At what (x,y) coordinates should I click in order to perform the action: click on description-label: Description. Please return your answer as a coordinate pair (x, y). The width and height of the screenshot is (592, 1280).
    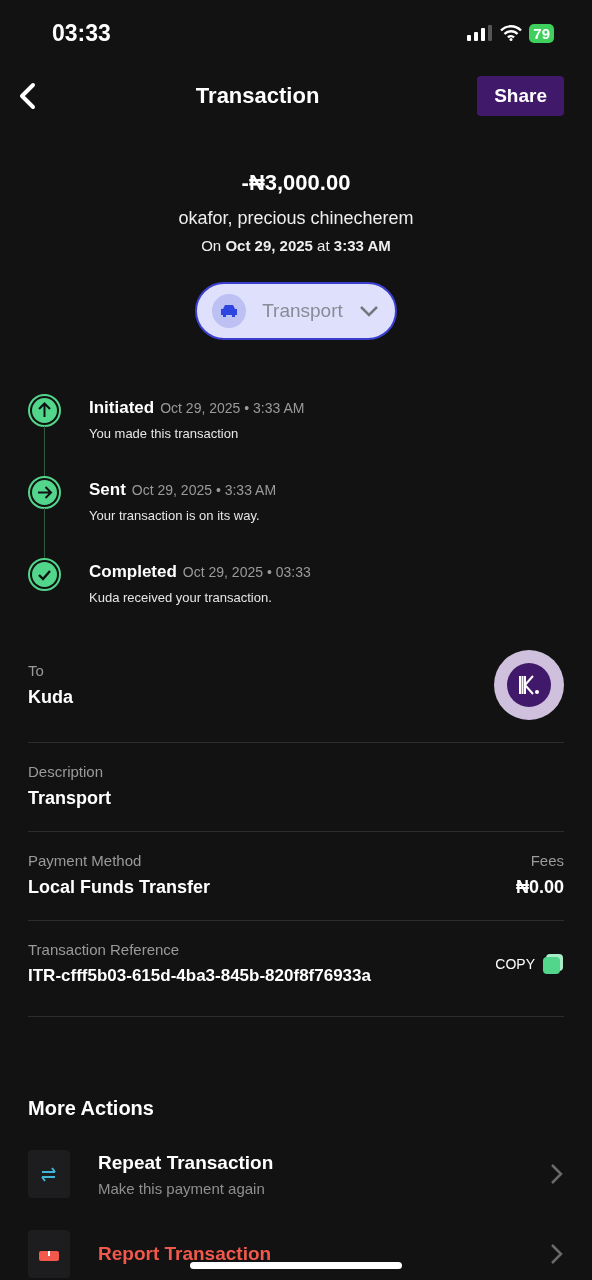
    Looking at the image, I should click on (66, 771).